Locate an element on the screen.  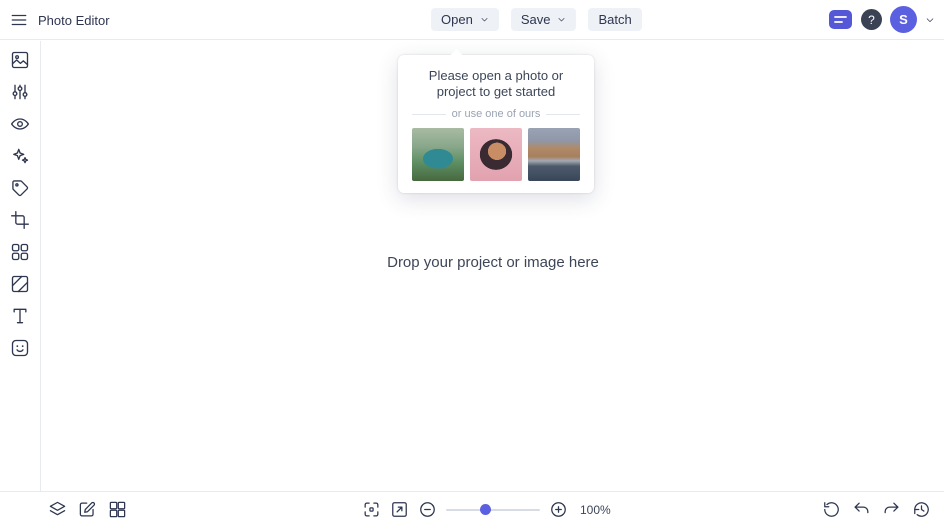
sample-thumb-canal is located at coordinates (554, 155).